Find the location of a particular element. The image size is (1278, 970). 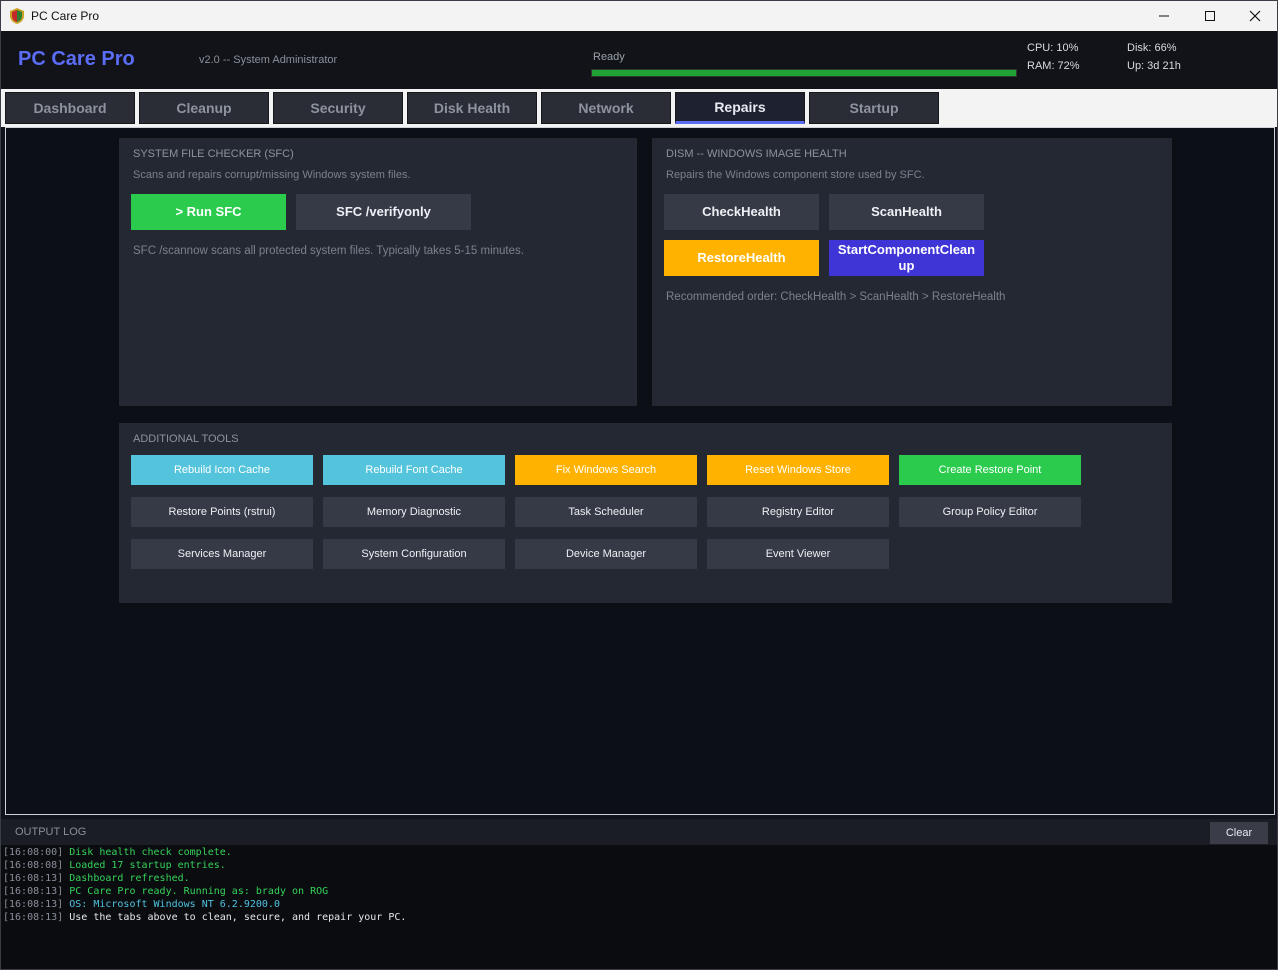

log-line: [16:08:00] Disk health check complete. is located at coordinates (117, 852).